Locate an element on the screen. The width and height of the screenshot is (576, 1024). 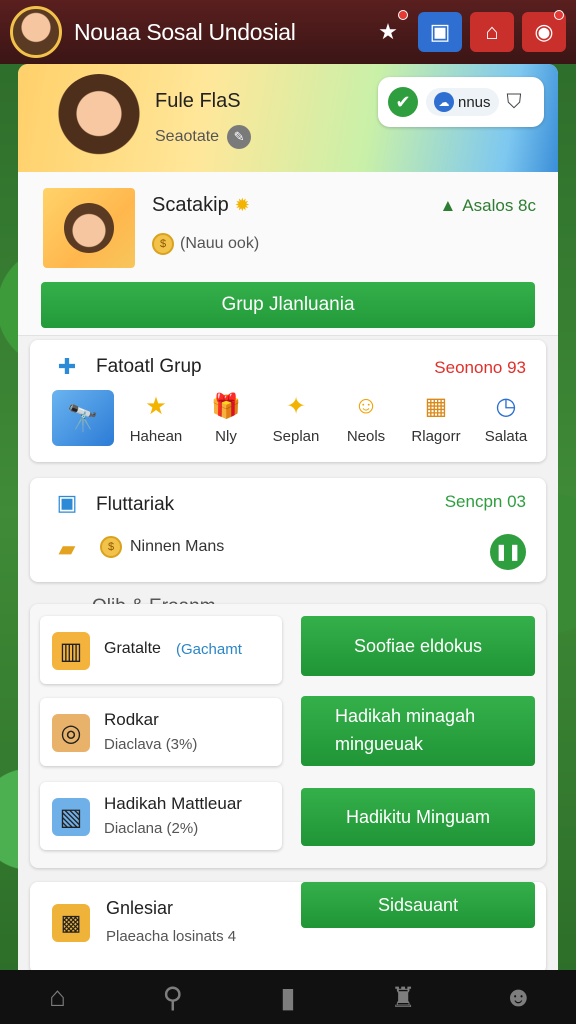
reward-title: Gnlesiar is located at coordinates (140, 908).